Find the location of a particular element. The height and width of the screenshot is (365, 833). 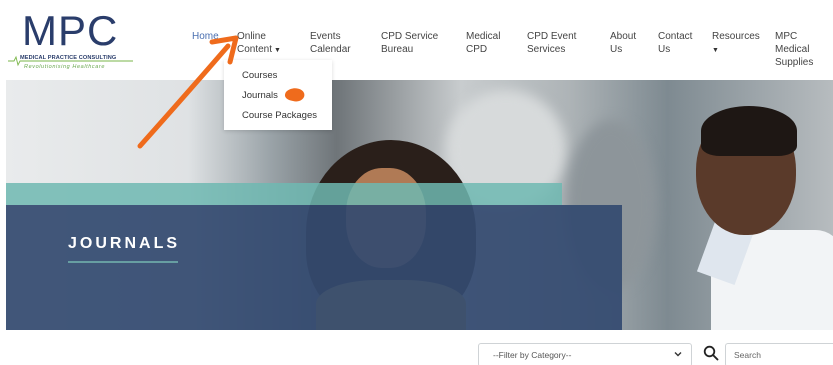

dropdown-item-courses: Courses is located at coordinates (259, 75).